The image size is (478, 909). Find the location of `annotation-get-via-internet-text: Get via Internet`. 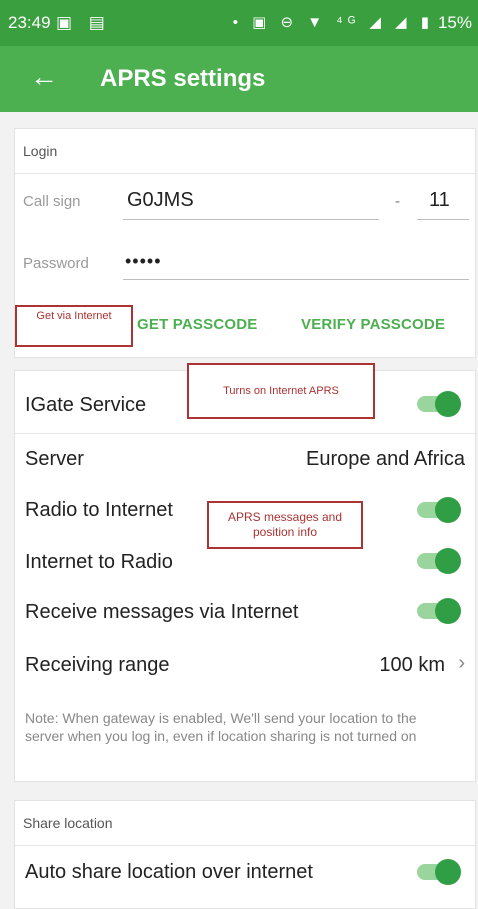

annotation-get-via-internet-text: Get via Internet is located at coordinates (74, 316).